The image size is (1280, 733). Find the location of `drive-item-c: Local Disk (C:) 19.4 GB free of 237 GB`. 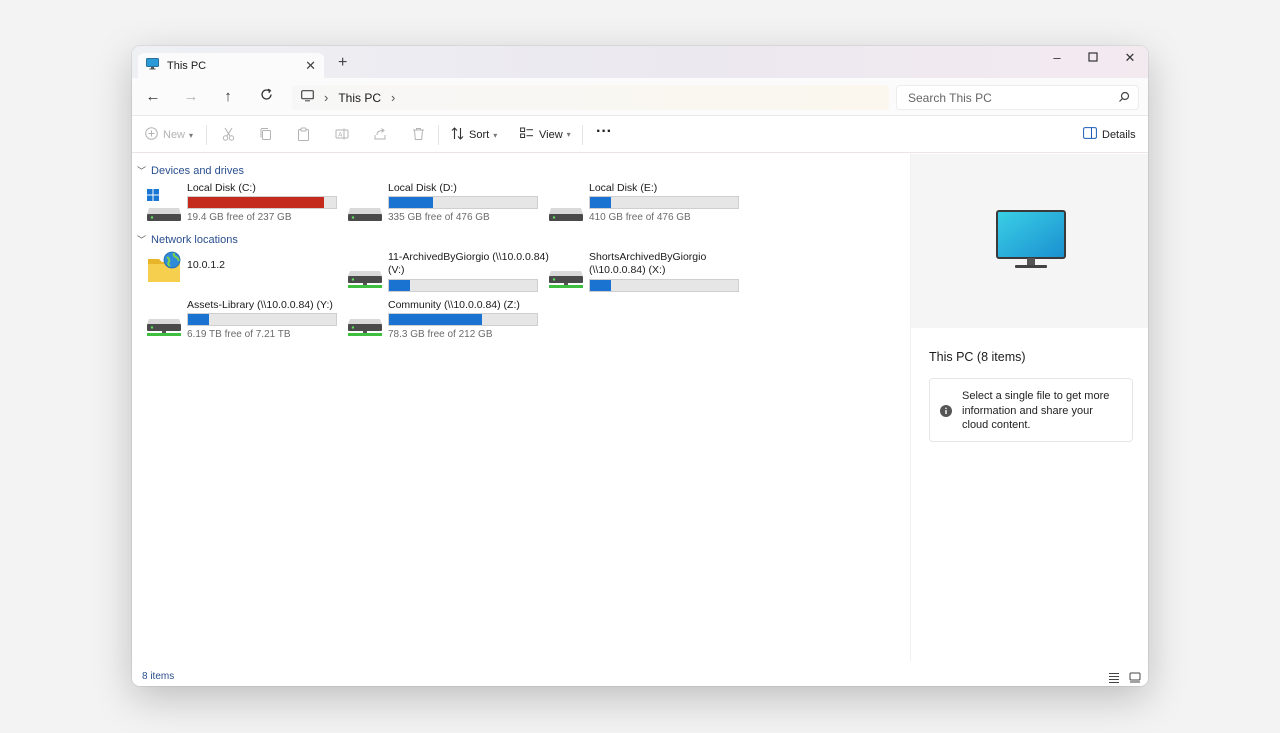

drive-item-c: Local Disk (C:) 19.4 GB free of 237 GB is located at coordinates (246, 204).